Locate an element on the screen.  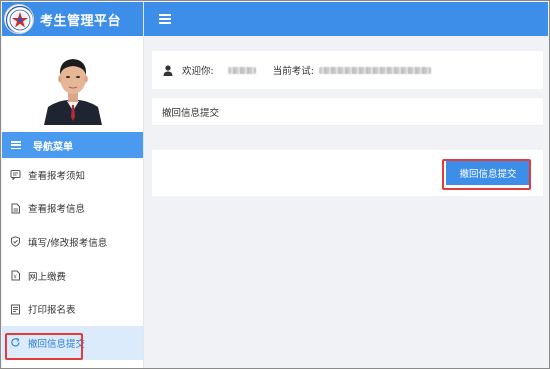
nav-header-label: 导航菜单 is located at coordinates (53, 147).